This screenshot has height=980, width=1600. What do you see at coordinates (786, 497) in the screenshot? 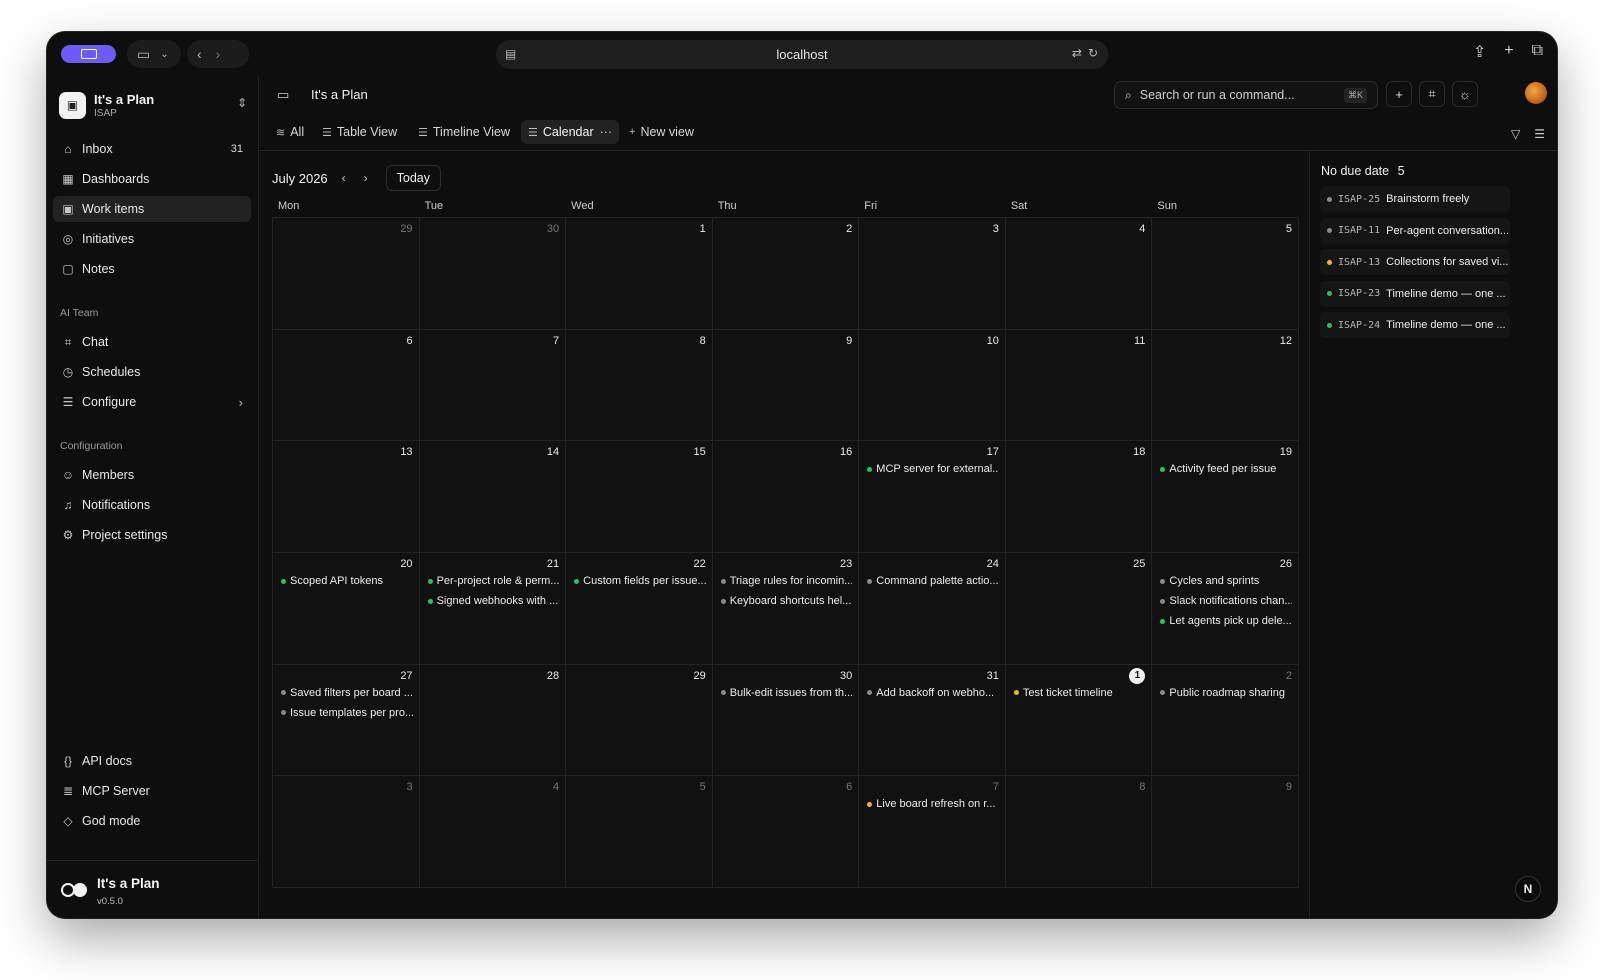
I see `calendar-day-cell: 16` at bounding box center [786, 497].